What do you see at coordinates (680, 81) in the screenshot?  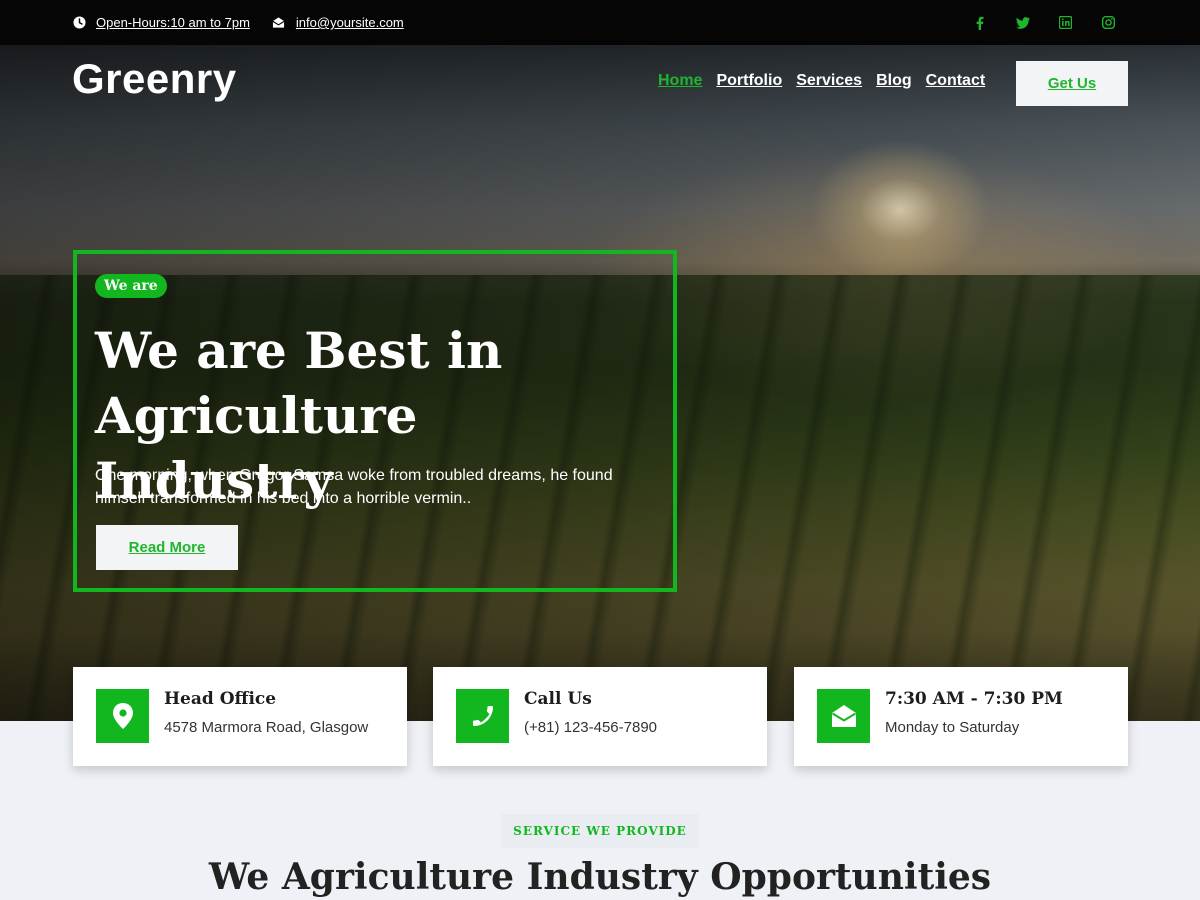 I see `nav-home: Home` at bounding box center [680, 81].